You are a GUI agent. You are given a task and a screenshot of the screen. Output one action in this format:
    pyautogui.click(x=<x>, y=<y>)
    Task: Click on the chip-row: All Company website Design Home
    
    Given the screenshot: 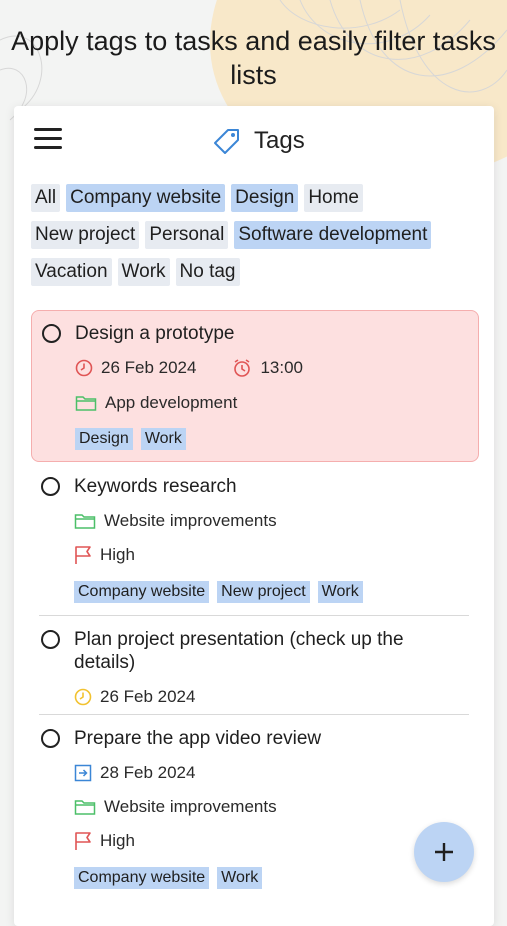 What is the action you would take?
    pyautogui.click(x=256, y=198)
    